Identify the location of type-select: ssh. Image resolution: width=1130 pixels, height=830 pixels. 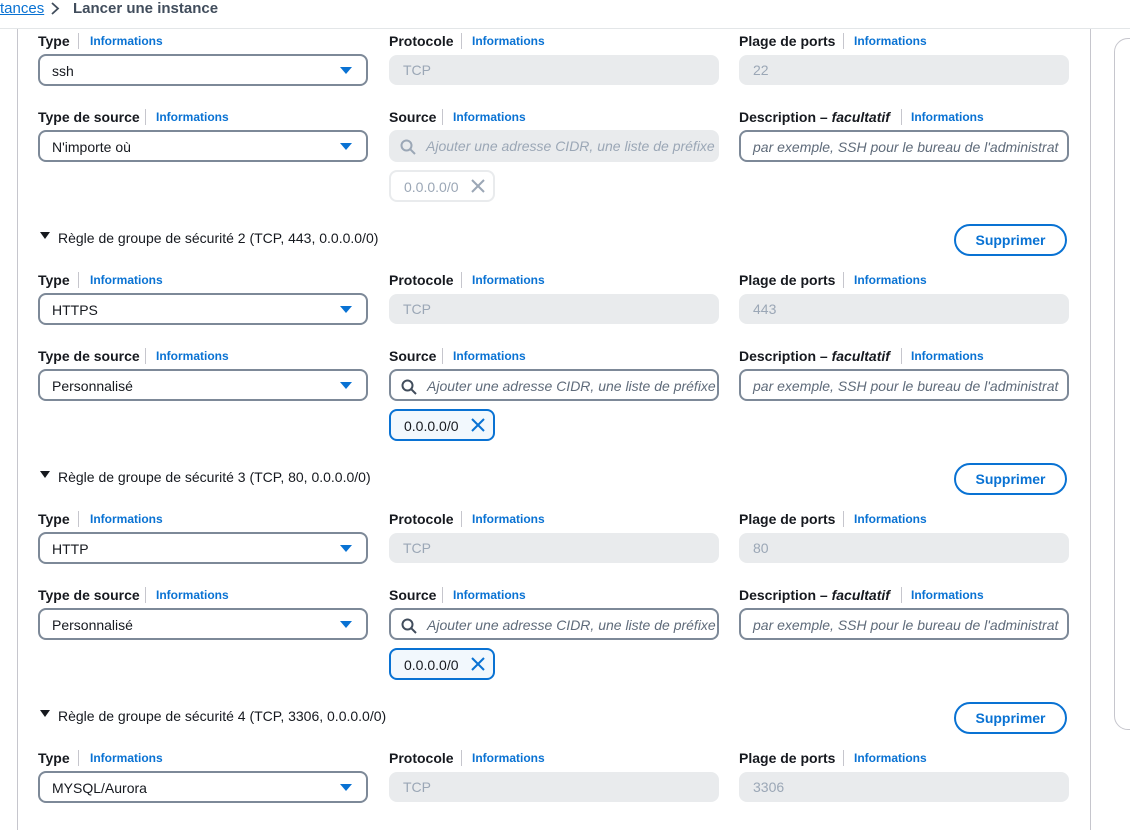
(203, 70).